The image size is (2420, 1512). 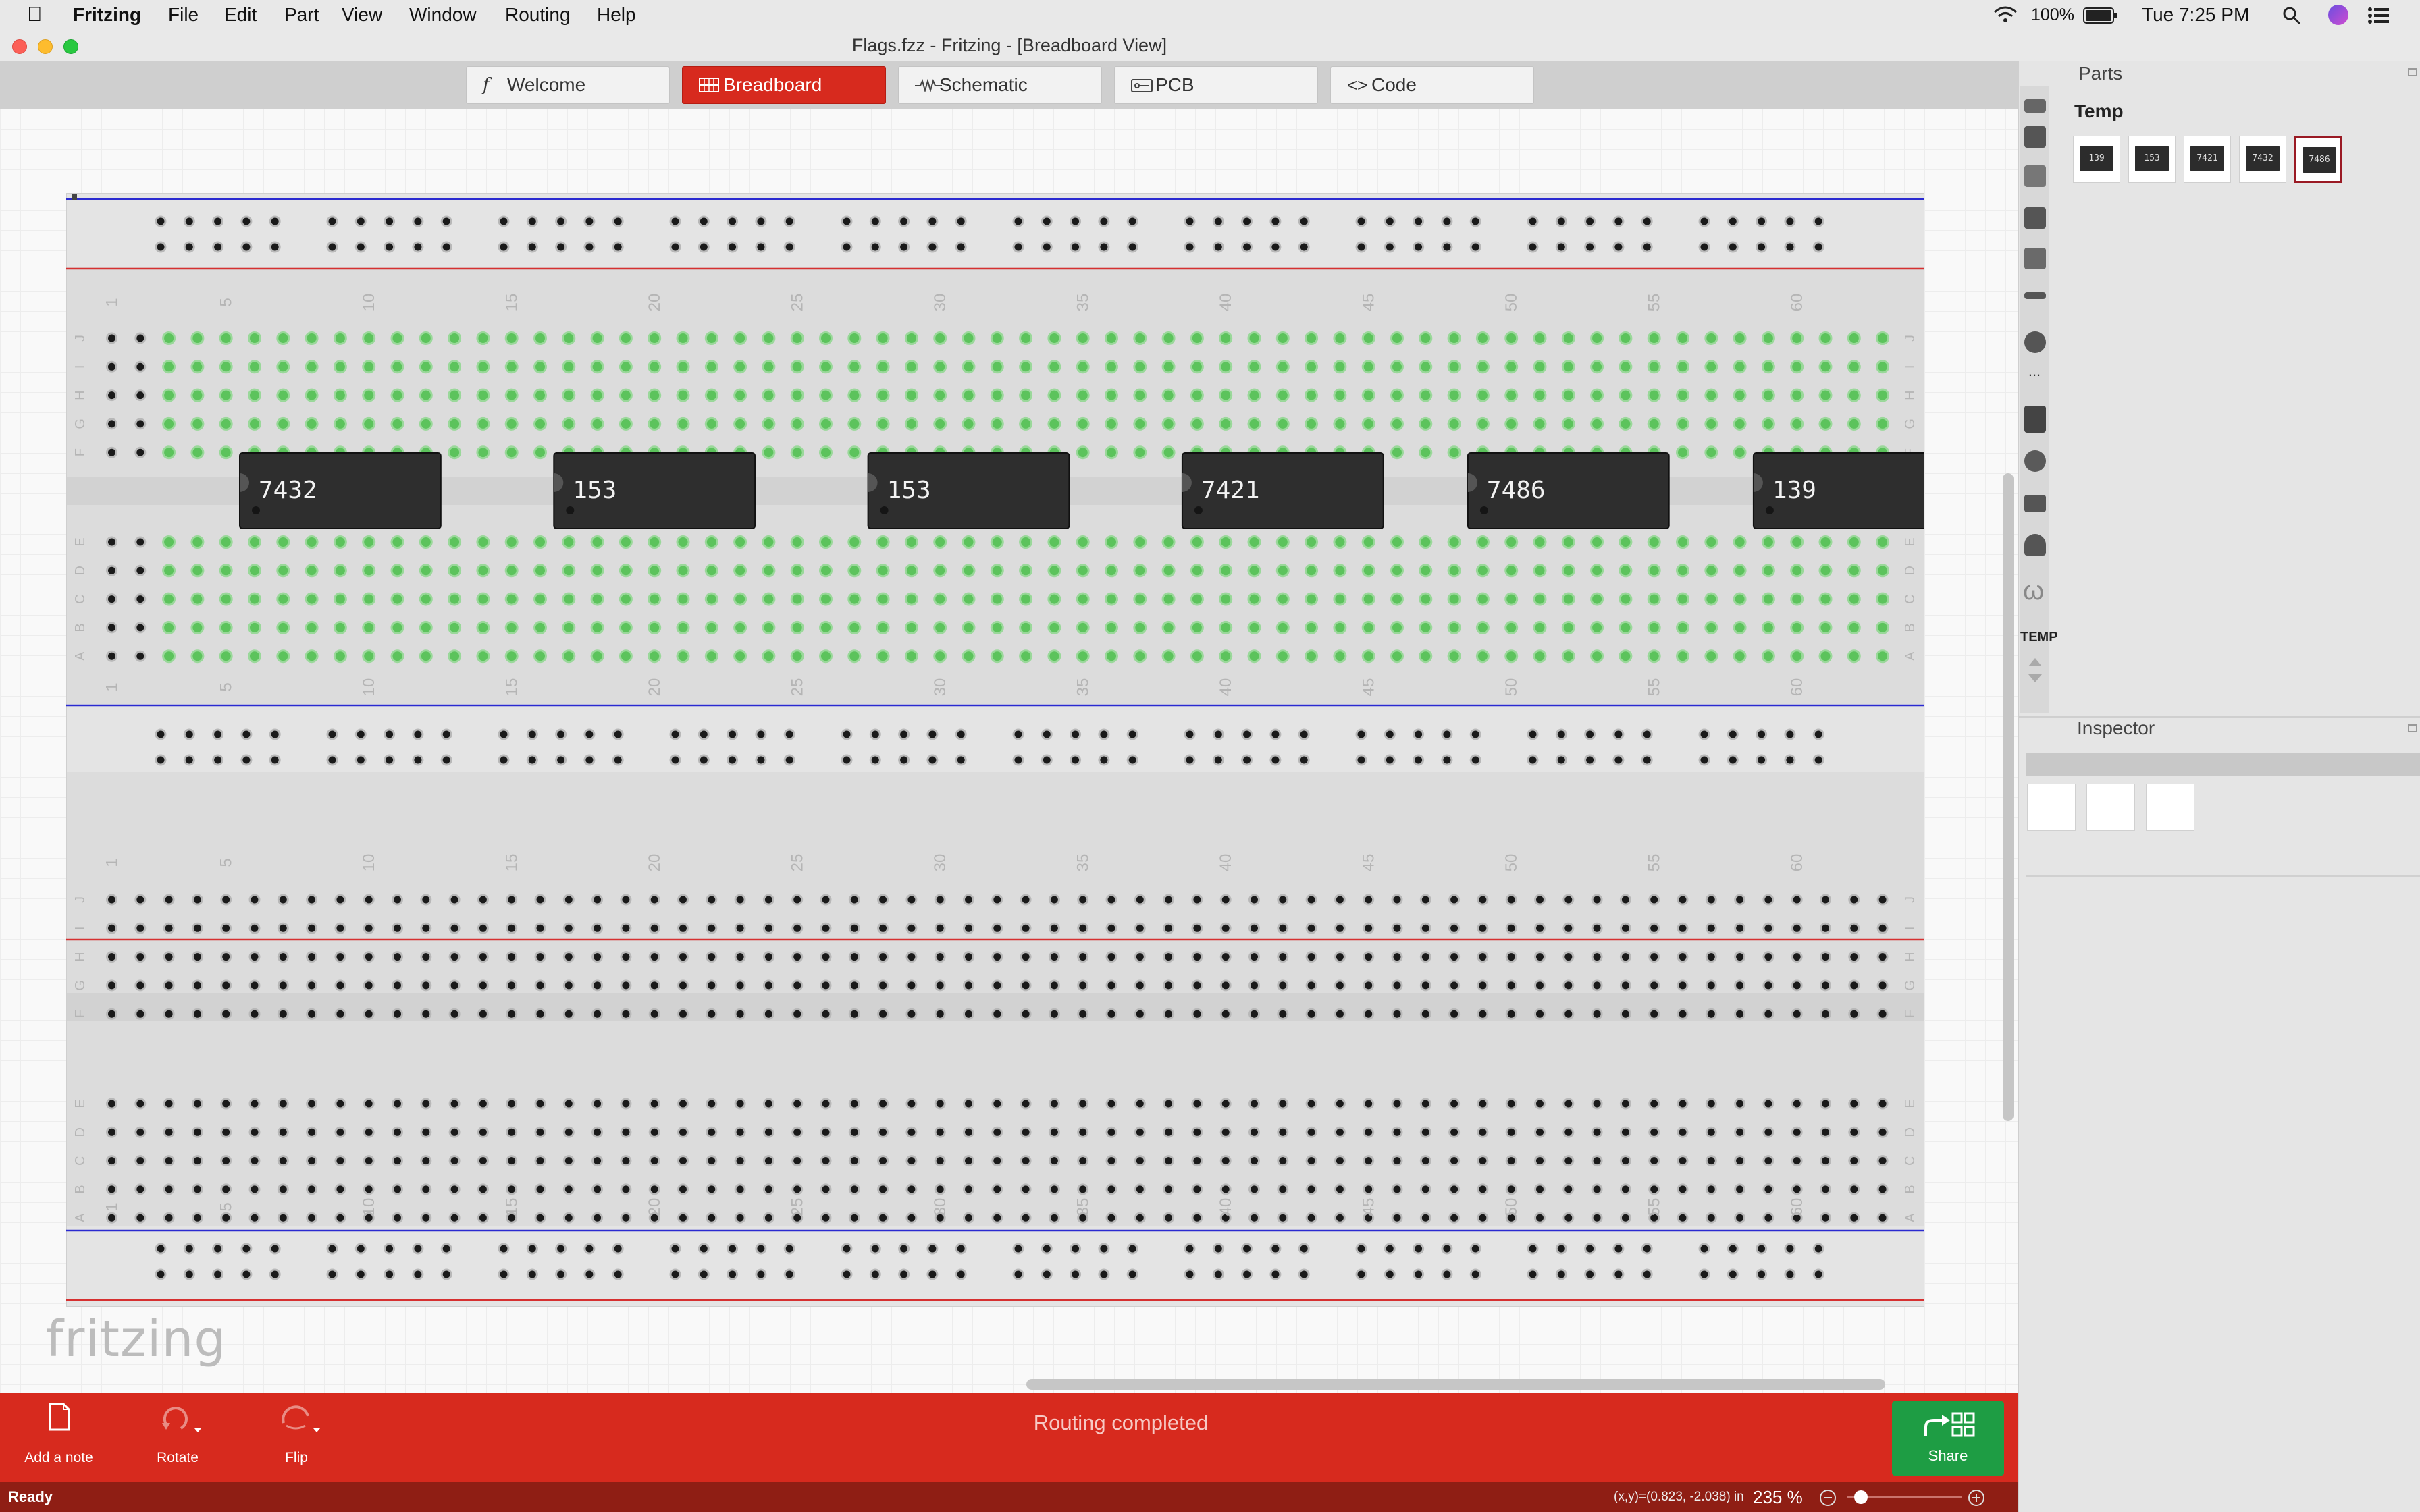 I want to click on vertical-scrollbar, so click(x=2008, y=797).